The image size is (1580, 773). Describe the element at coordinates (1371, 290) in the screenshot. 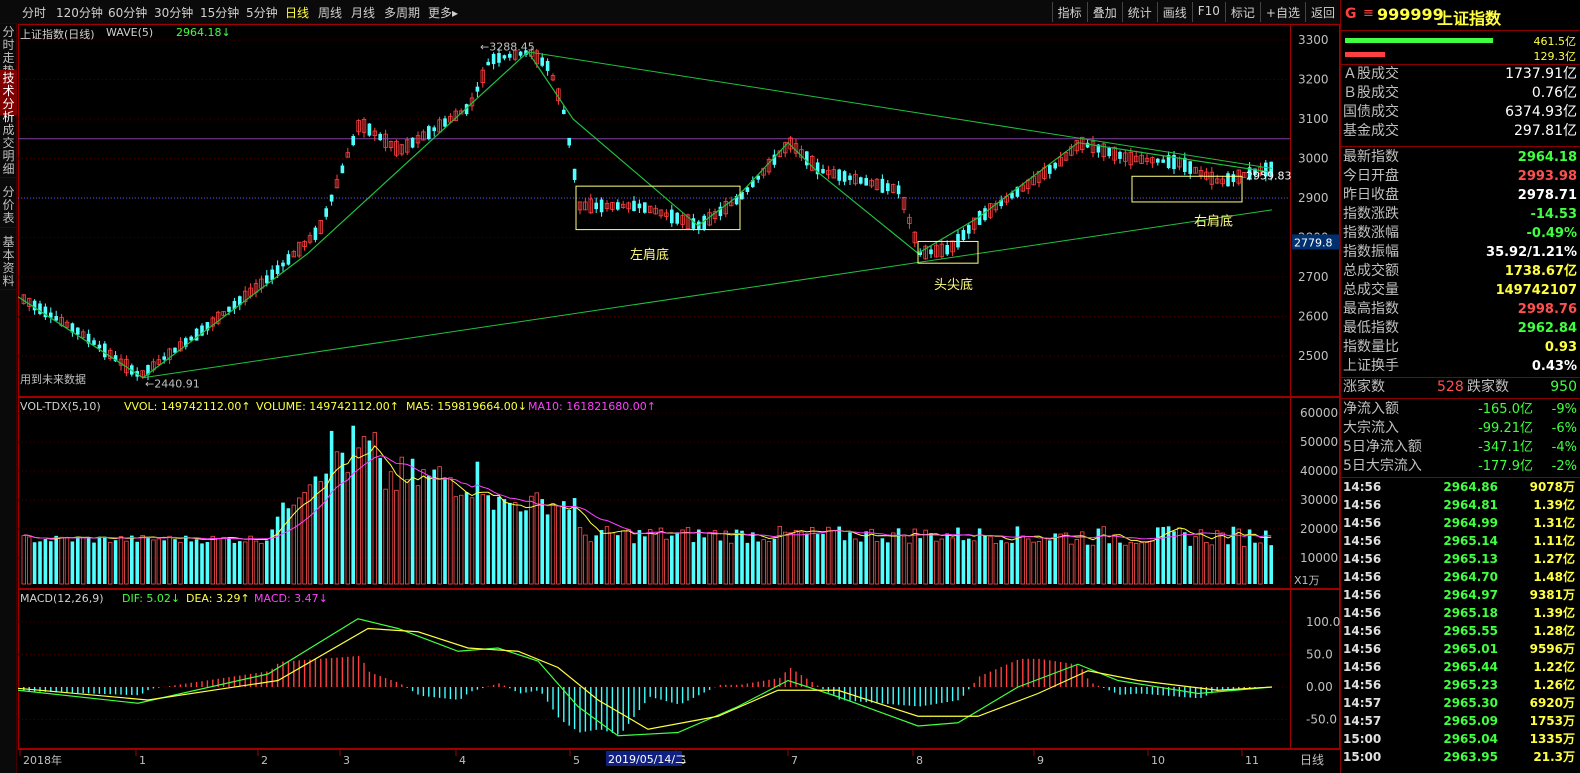

I see `quote-label: 总成交量` at that location.